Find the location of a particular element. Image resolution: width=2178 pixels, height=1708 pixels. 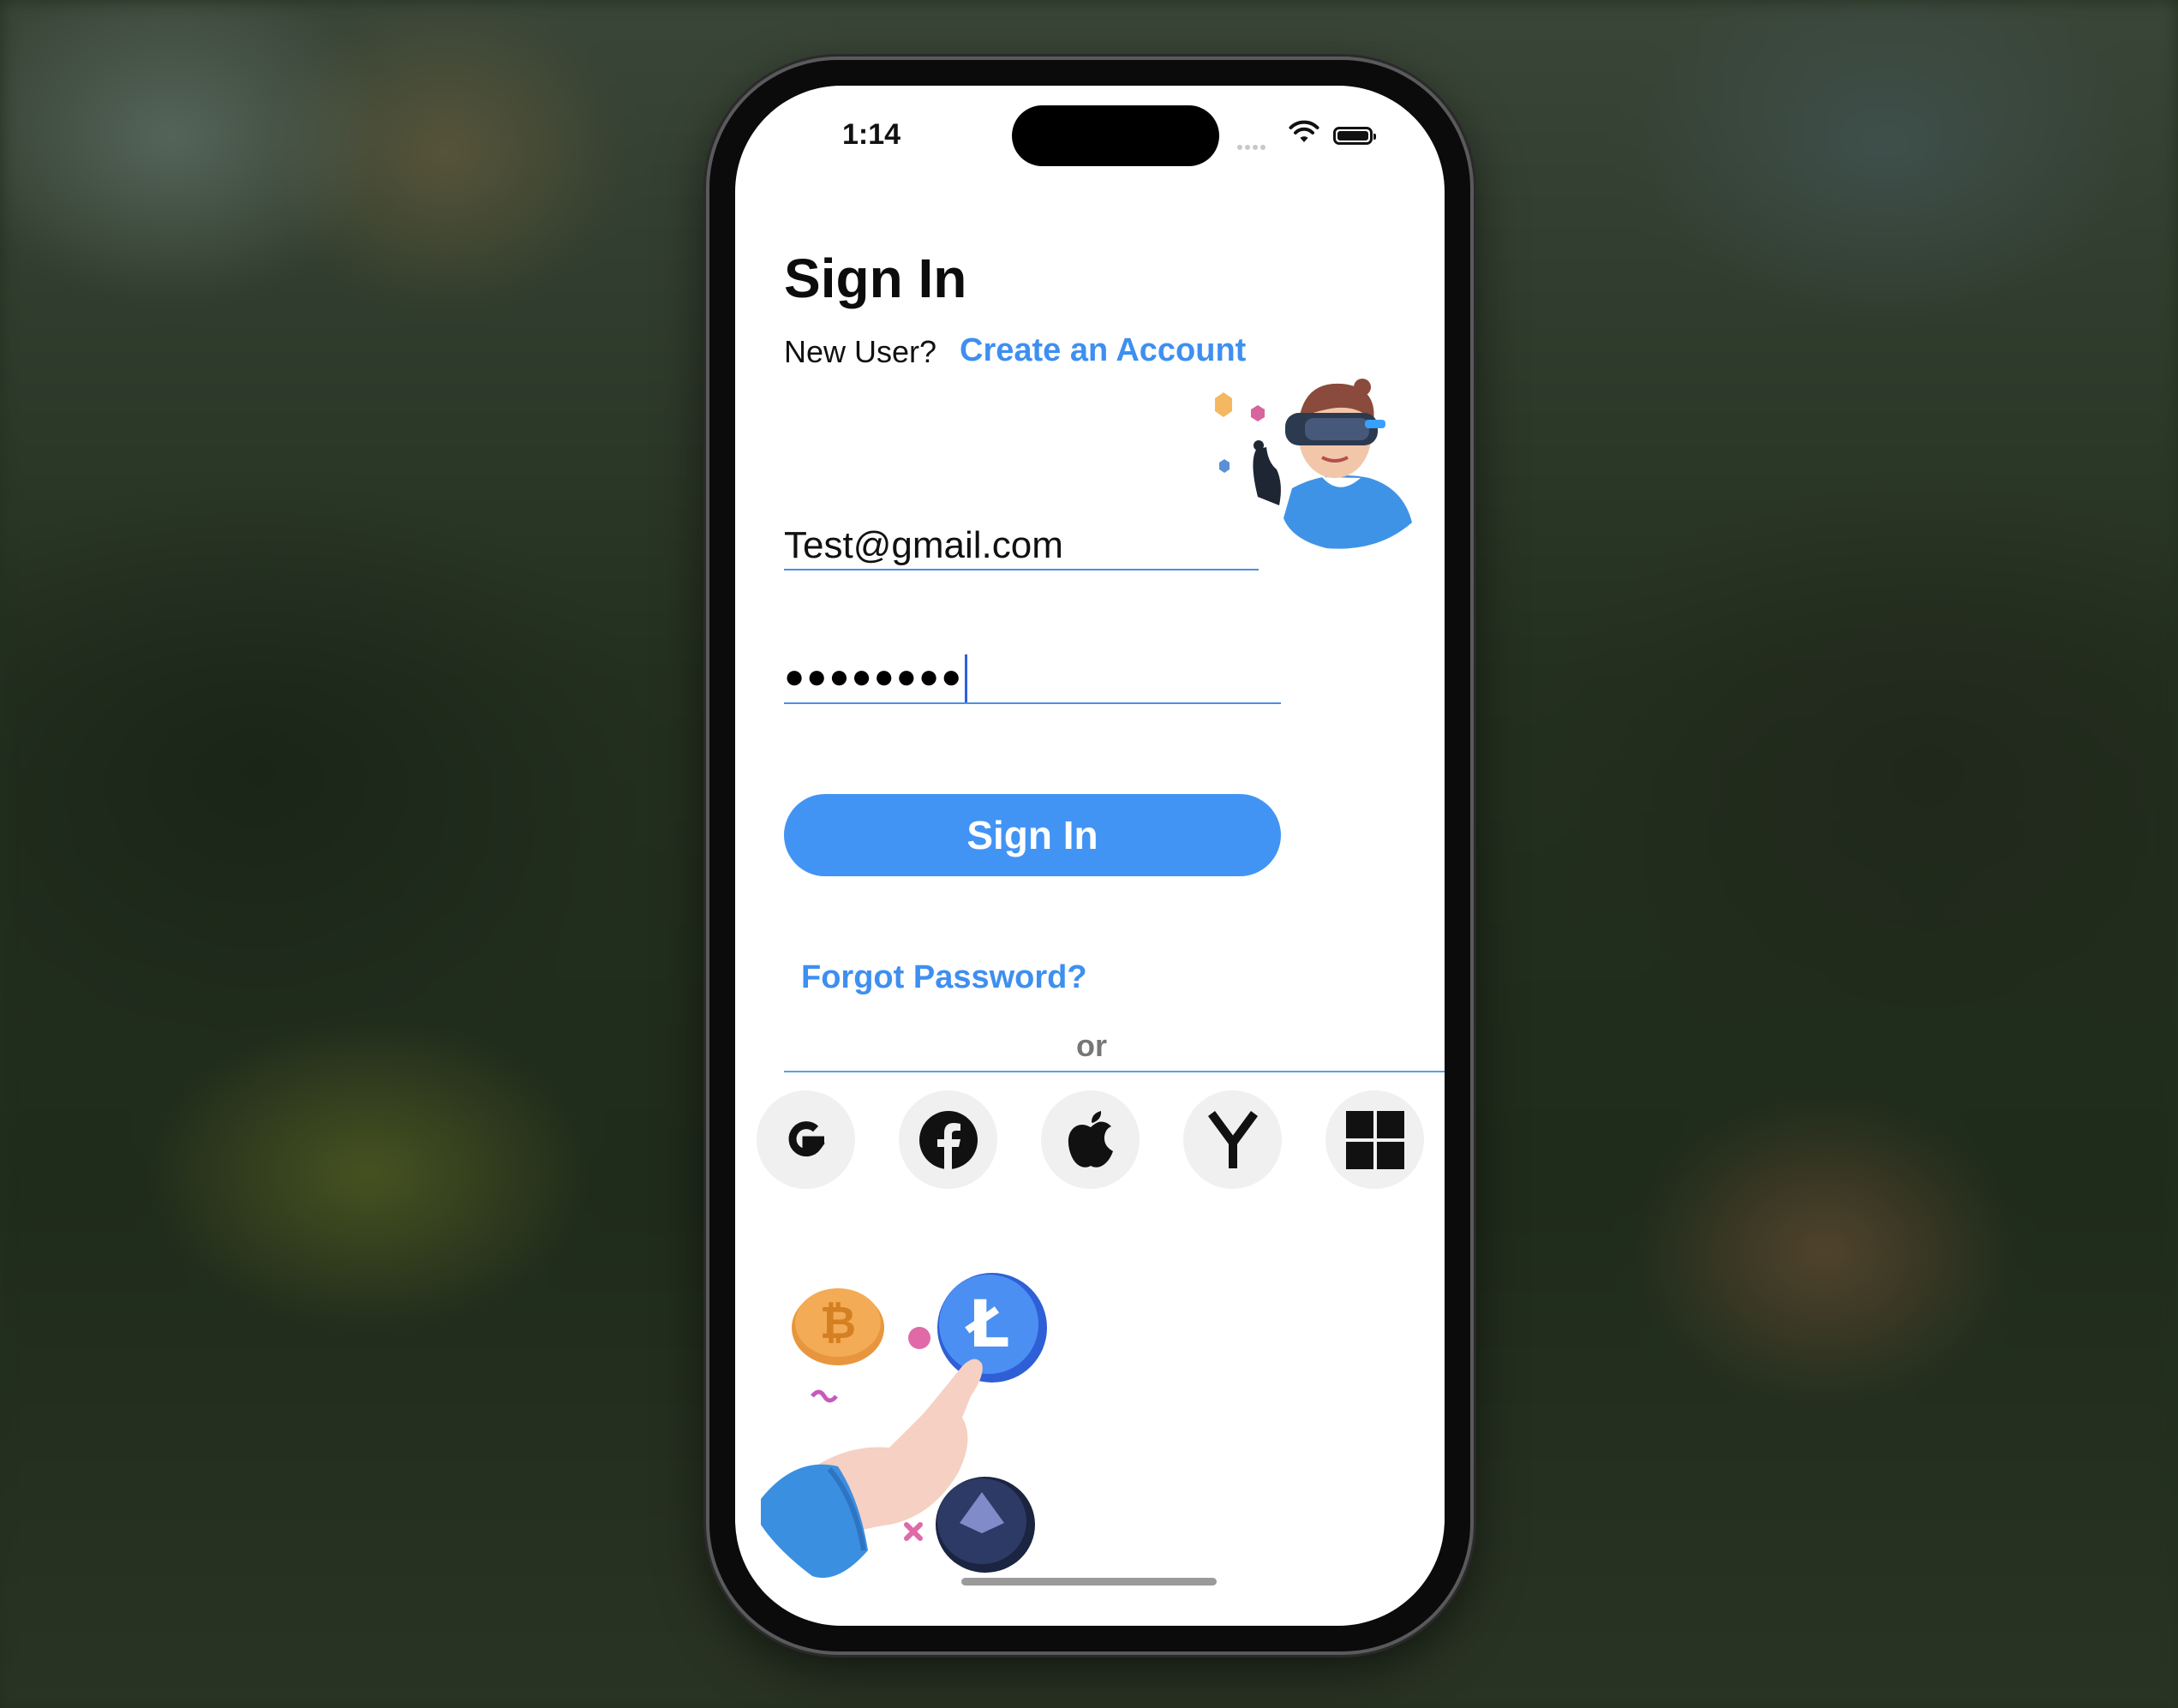

microsoft-sign-in-button is located at coordinates (1374, 1140).